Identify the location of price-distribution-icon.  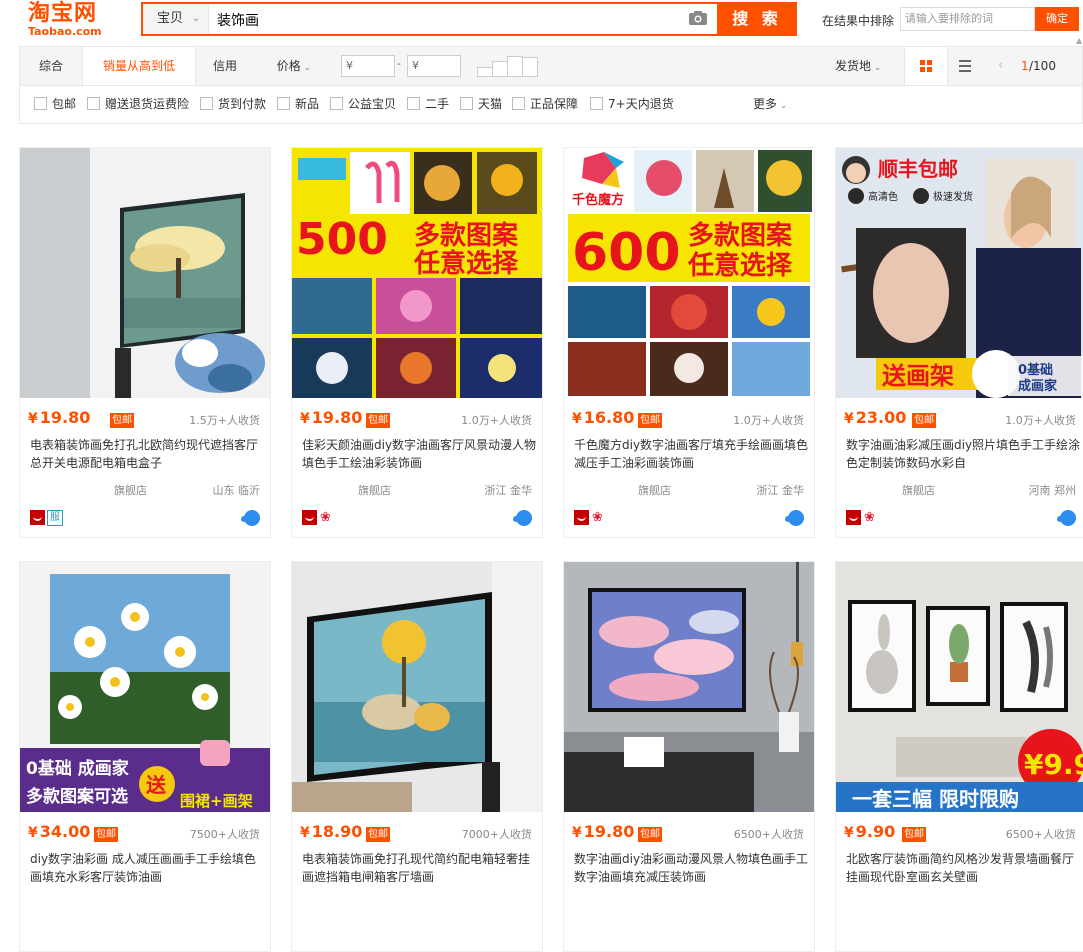
(508, 66).